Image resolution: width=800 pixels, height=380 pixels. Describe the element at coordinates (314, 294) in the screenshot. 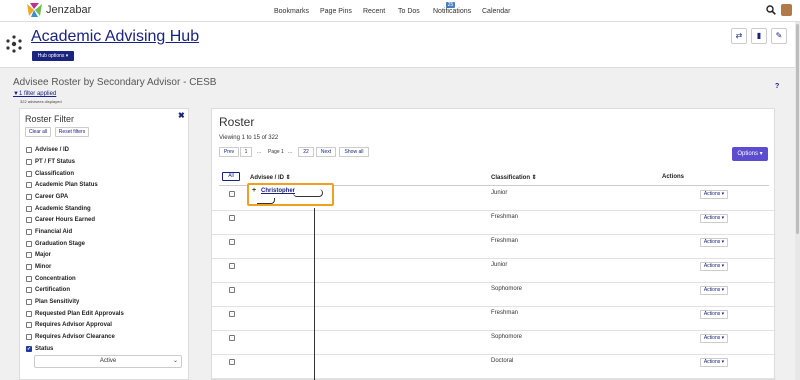

I see `annotation-line` at that location.